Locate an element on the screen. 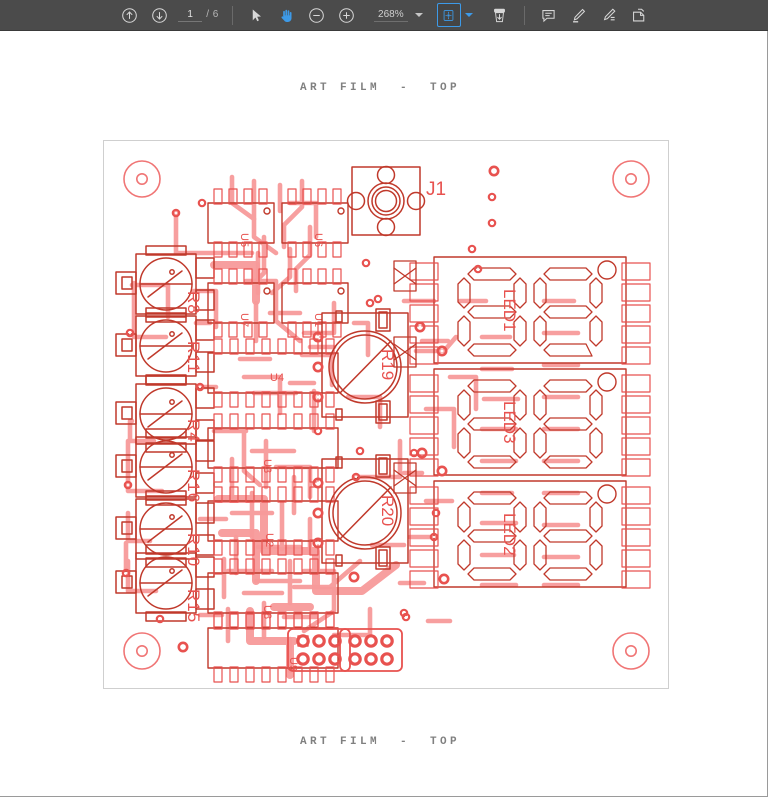  stamp-button is located at coordinates (639, 15).